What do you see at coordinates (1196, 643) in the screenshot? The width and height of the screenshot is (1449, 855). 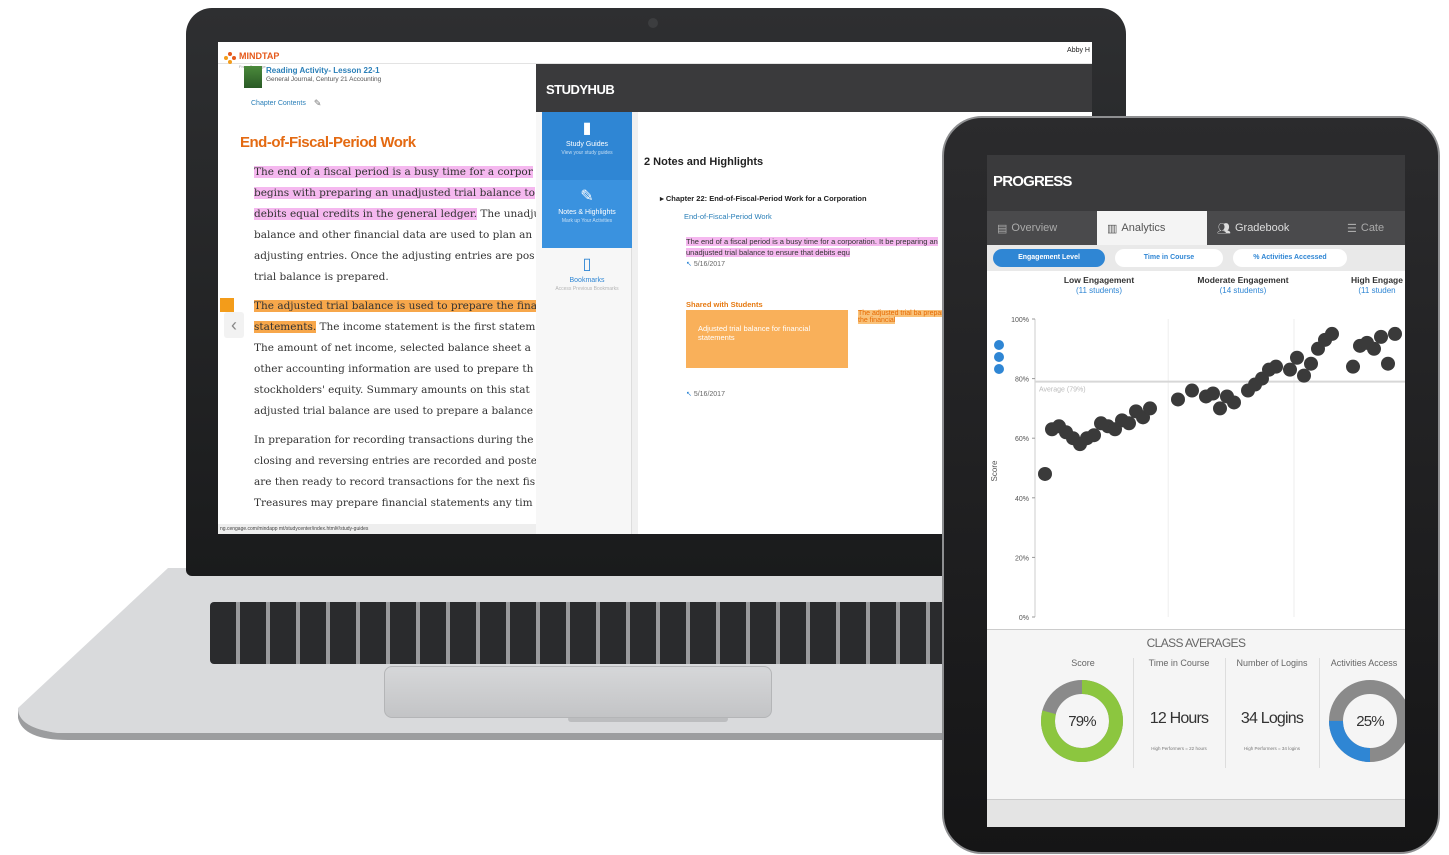 I see `class-averages-title: CLASS AVERAGES` at bounding box center [1196, 643].